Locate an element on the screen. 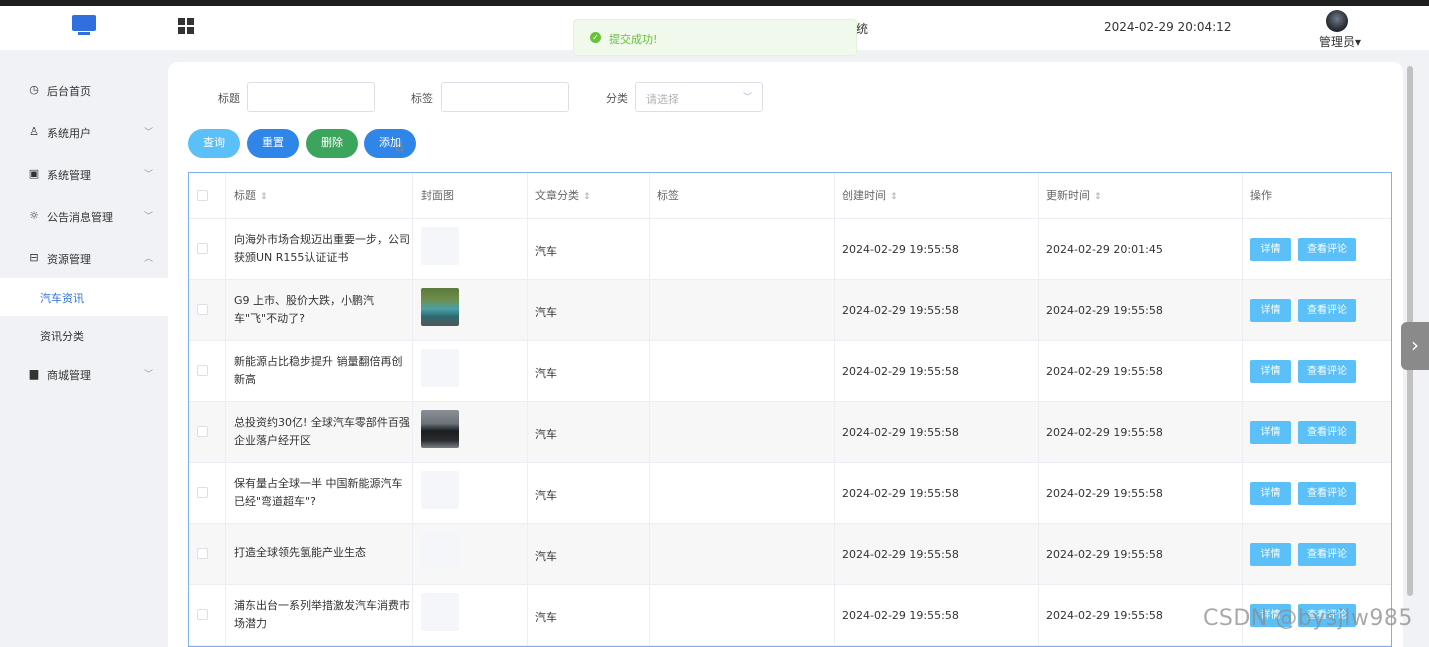 The image size is (1429, 647). query-button: 查询 is located at coordinates (214, 143).